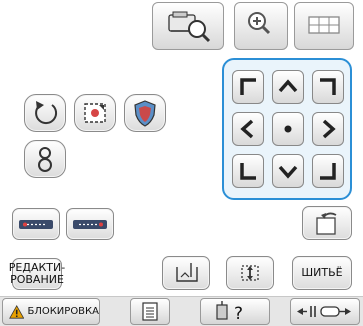  Describe the element at coordinates (63, 311) in the screenshot. I see `lock-label: БЛОКИРОВКА` at that location.